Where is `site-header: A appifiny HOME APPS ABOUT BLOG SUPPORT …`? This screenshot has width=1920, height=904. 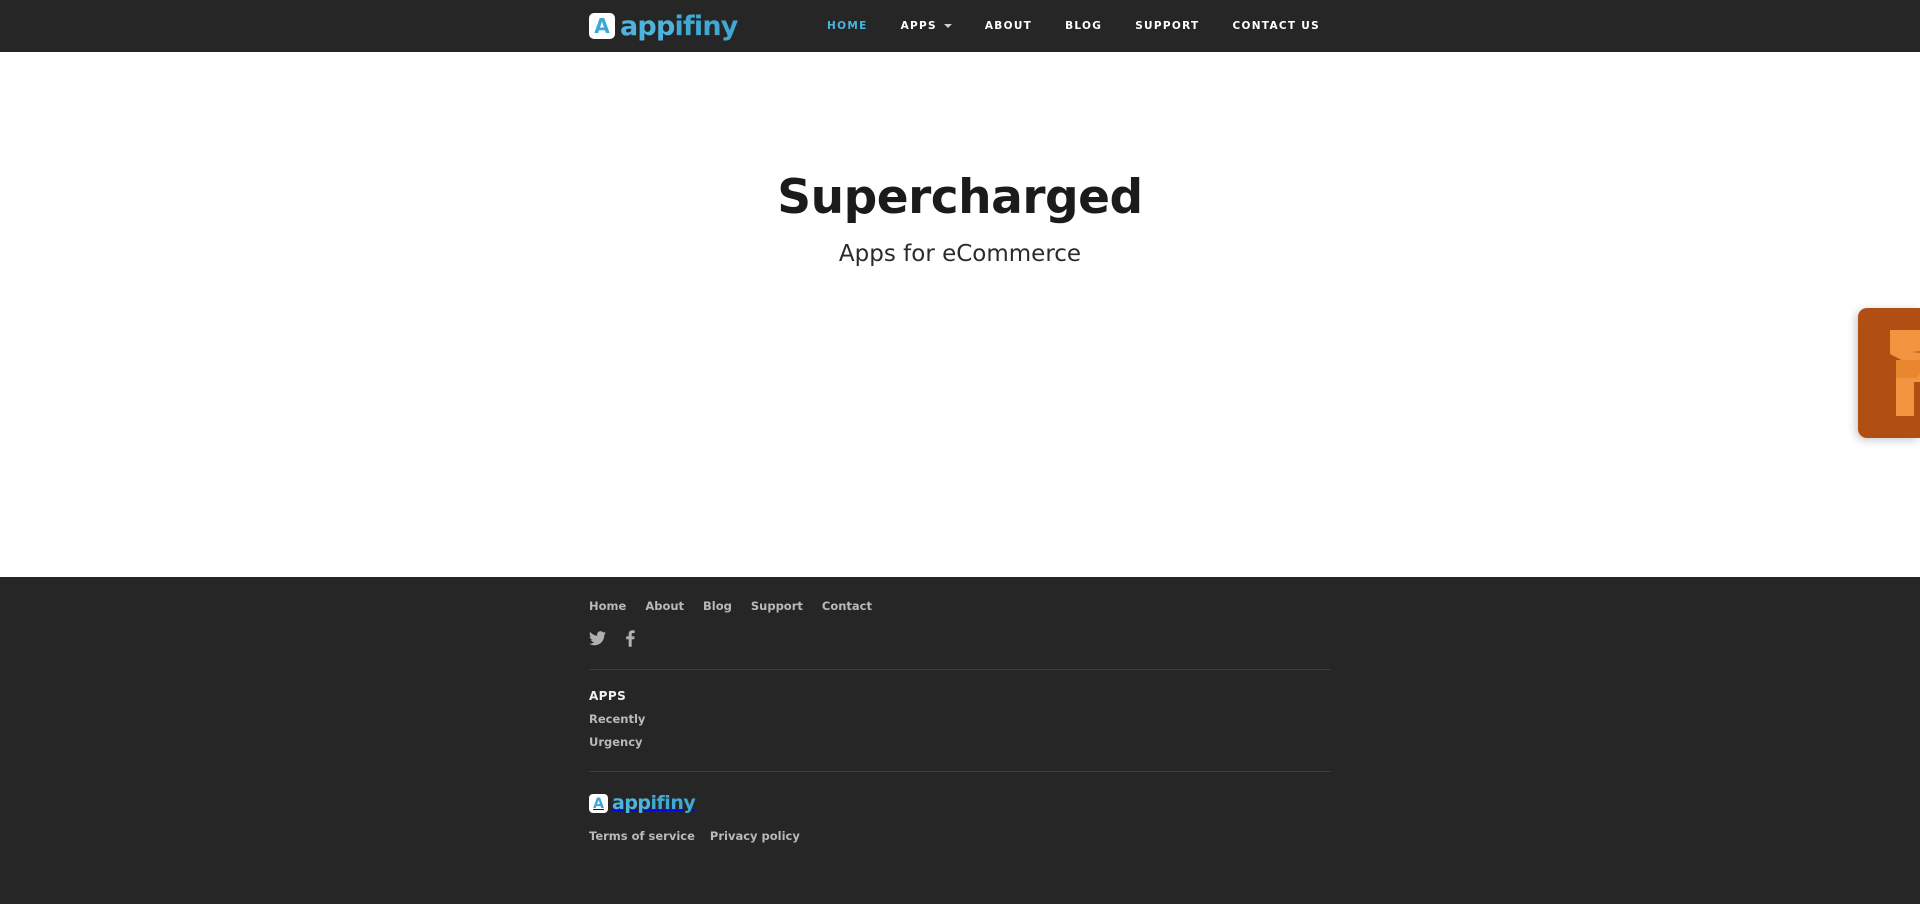
site-header: A appifiny HOME APPS ABOUT BLOG SUPPORT … is located at coordinates (960, 26).